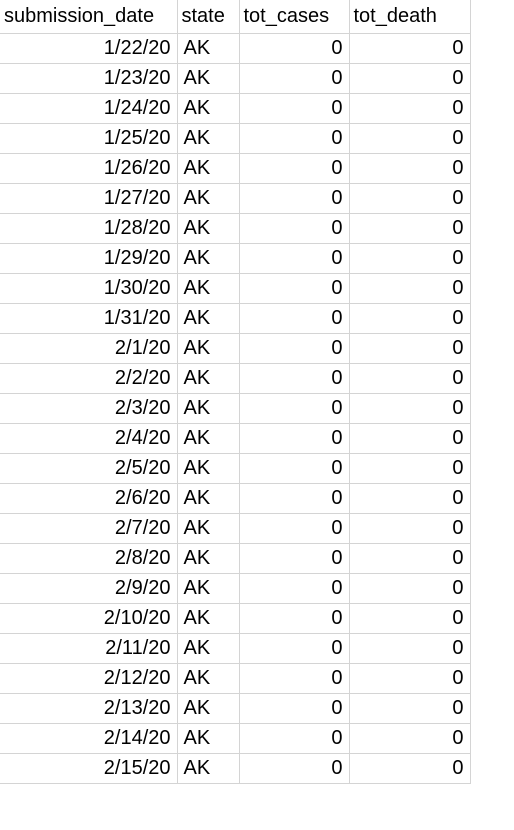  Describe the element at coordinates (89, 378) in the screenshot. I see `cell-submission-date: 2/2/20` at that location.